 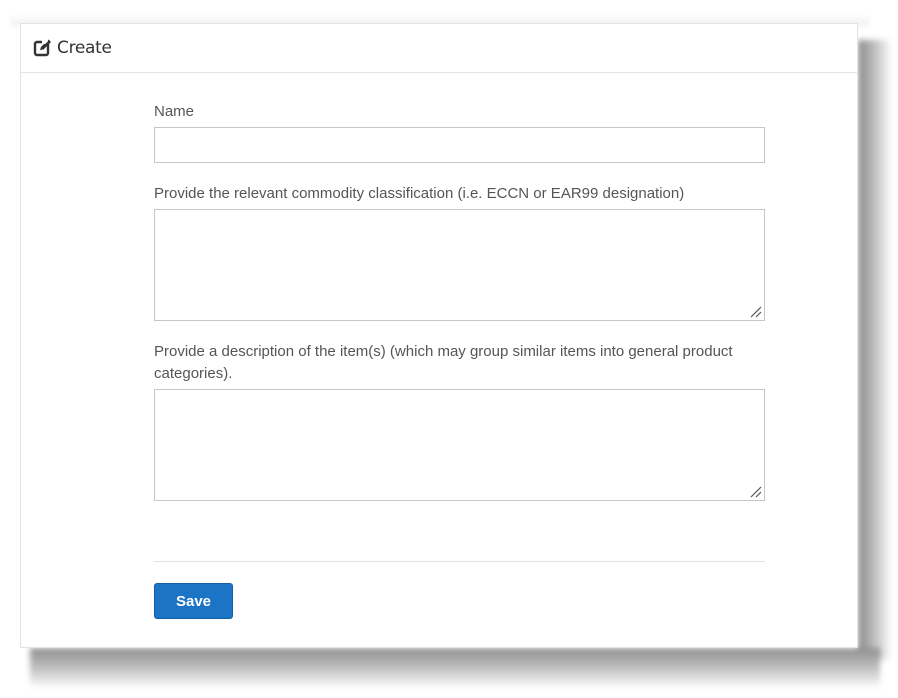 What do you see at coordinates (459, 145) in the screenshot?
I see `name-input` at bounding box center [459, 145].